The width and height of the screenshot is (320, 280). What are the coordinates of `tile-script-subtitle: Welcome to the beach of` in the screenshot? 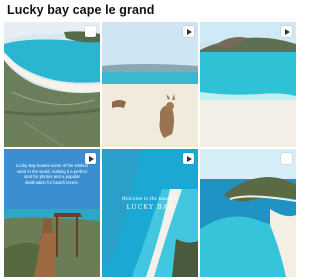 It's located at (150, 199).